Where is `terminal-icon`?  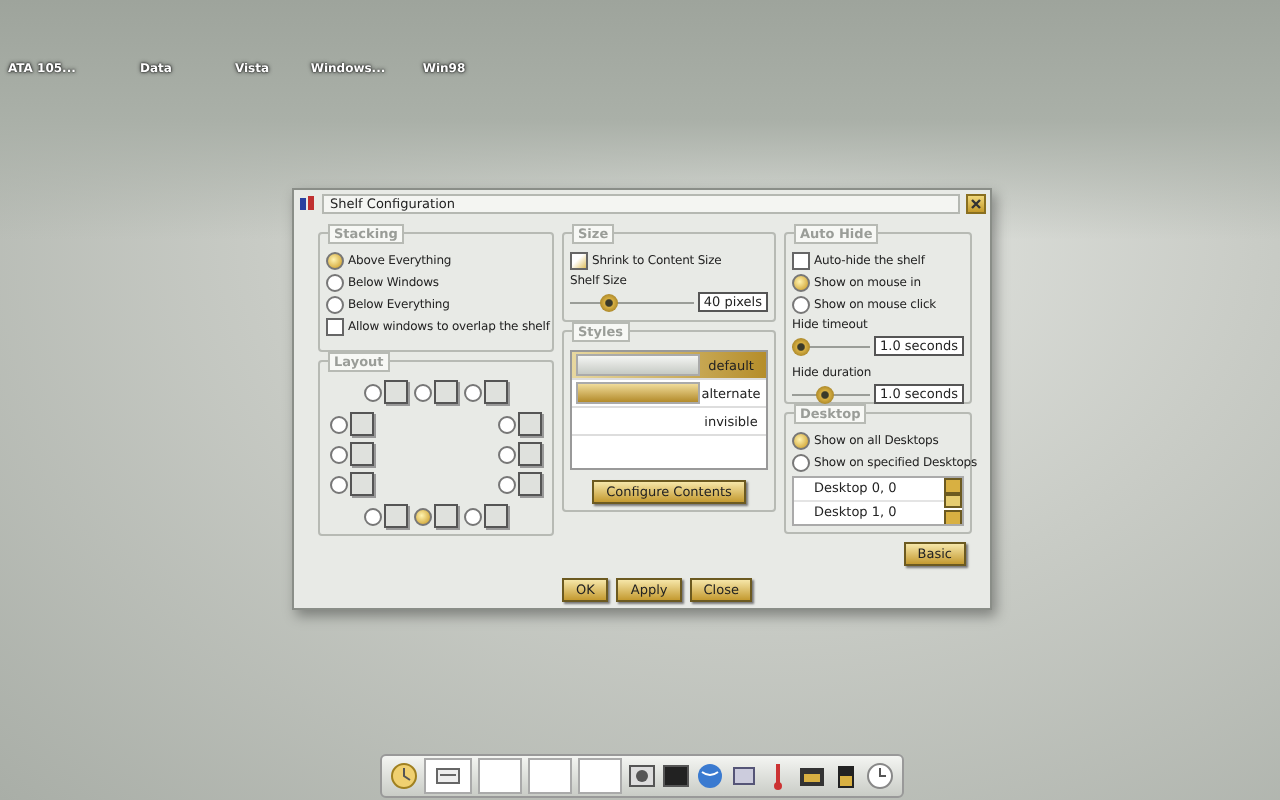
terminal-icon is located at coordinates (676, 776).